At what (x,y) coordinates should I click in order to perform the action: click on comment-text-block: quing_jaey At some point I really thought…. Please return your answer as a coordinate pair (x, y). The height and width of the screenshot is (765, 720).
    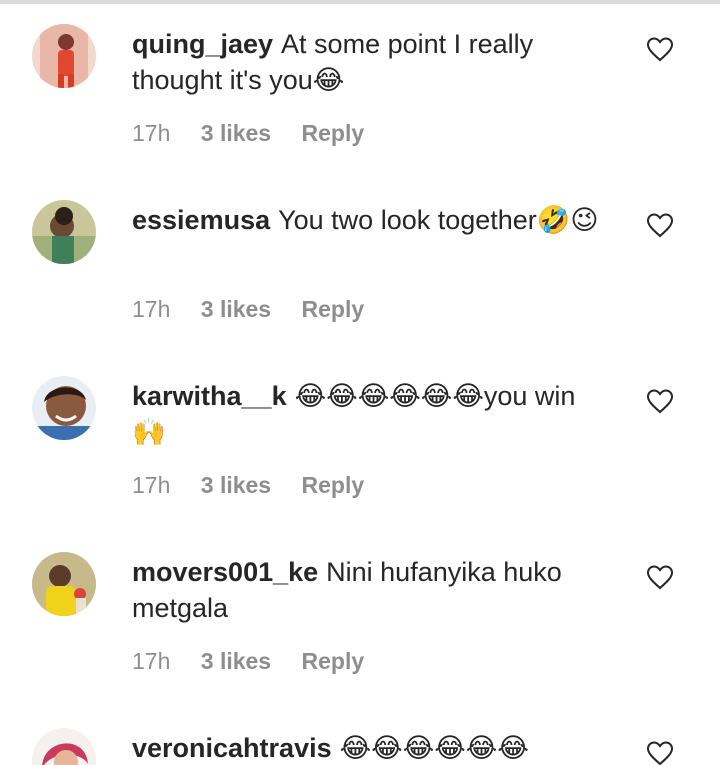
    Looking at the image, I should click on (367, 62).